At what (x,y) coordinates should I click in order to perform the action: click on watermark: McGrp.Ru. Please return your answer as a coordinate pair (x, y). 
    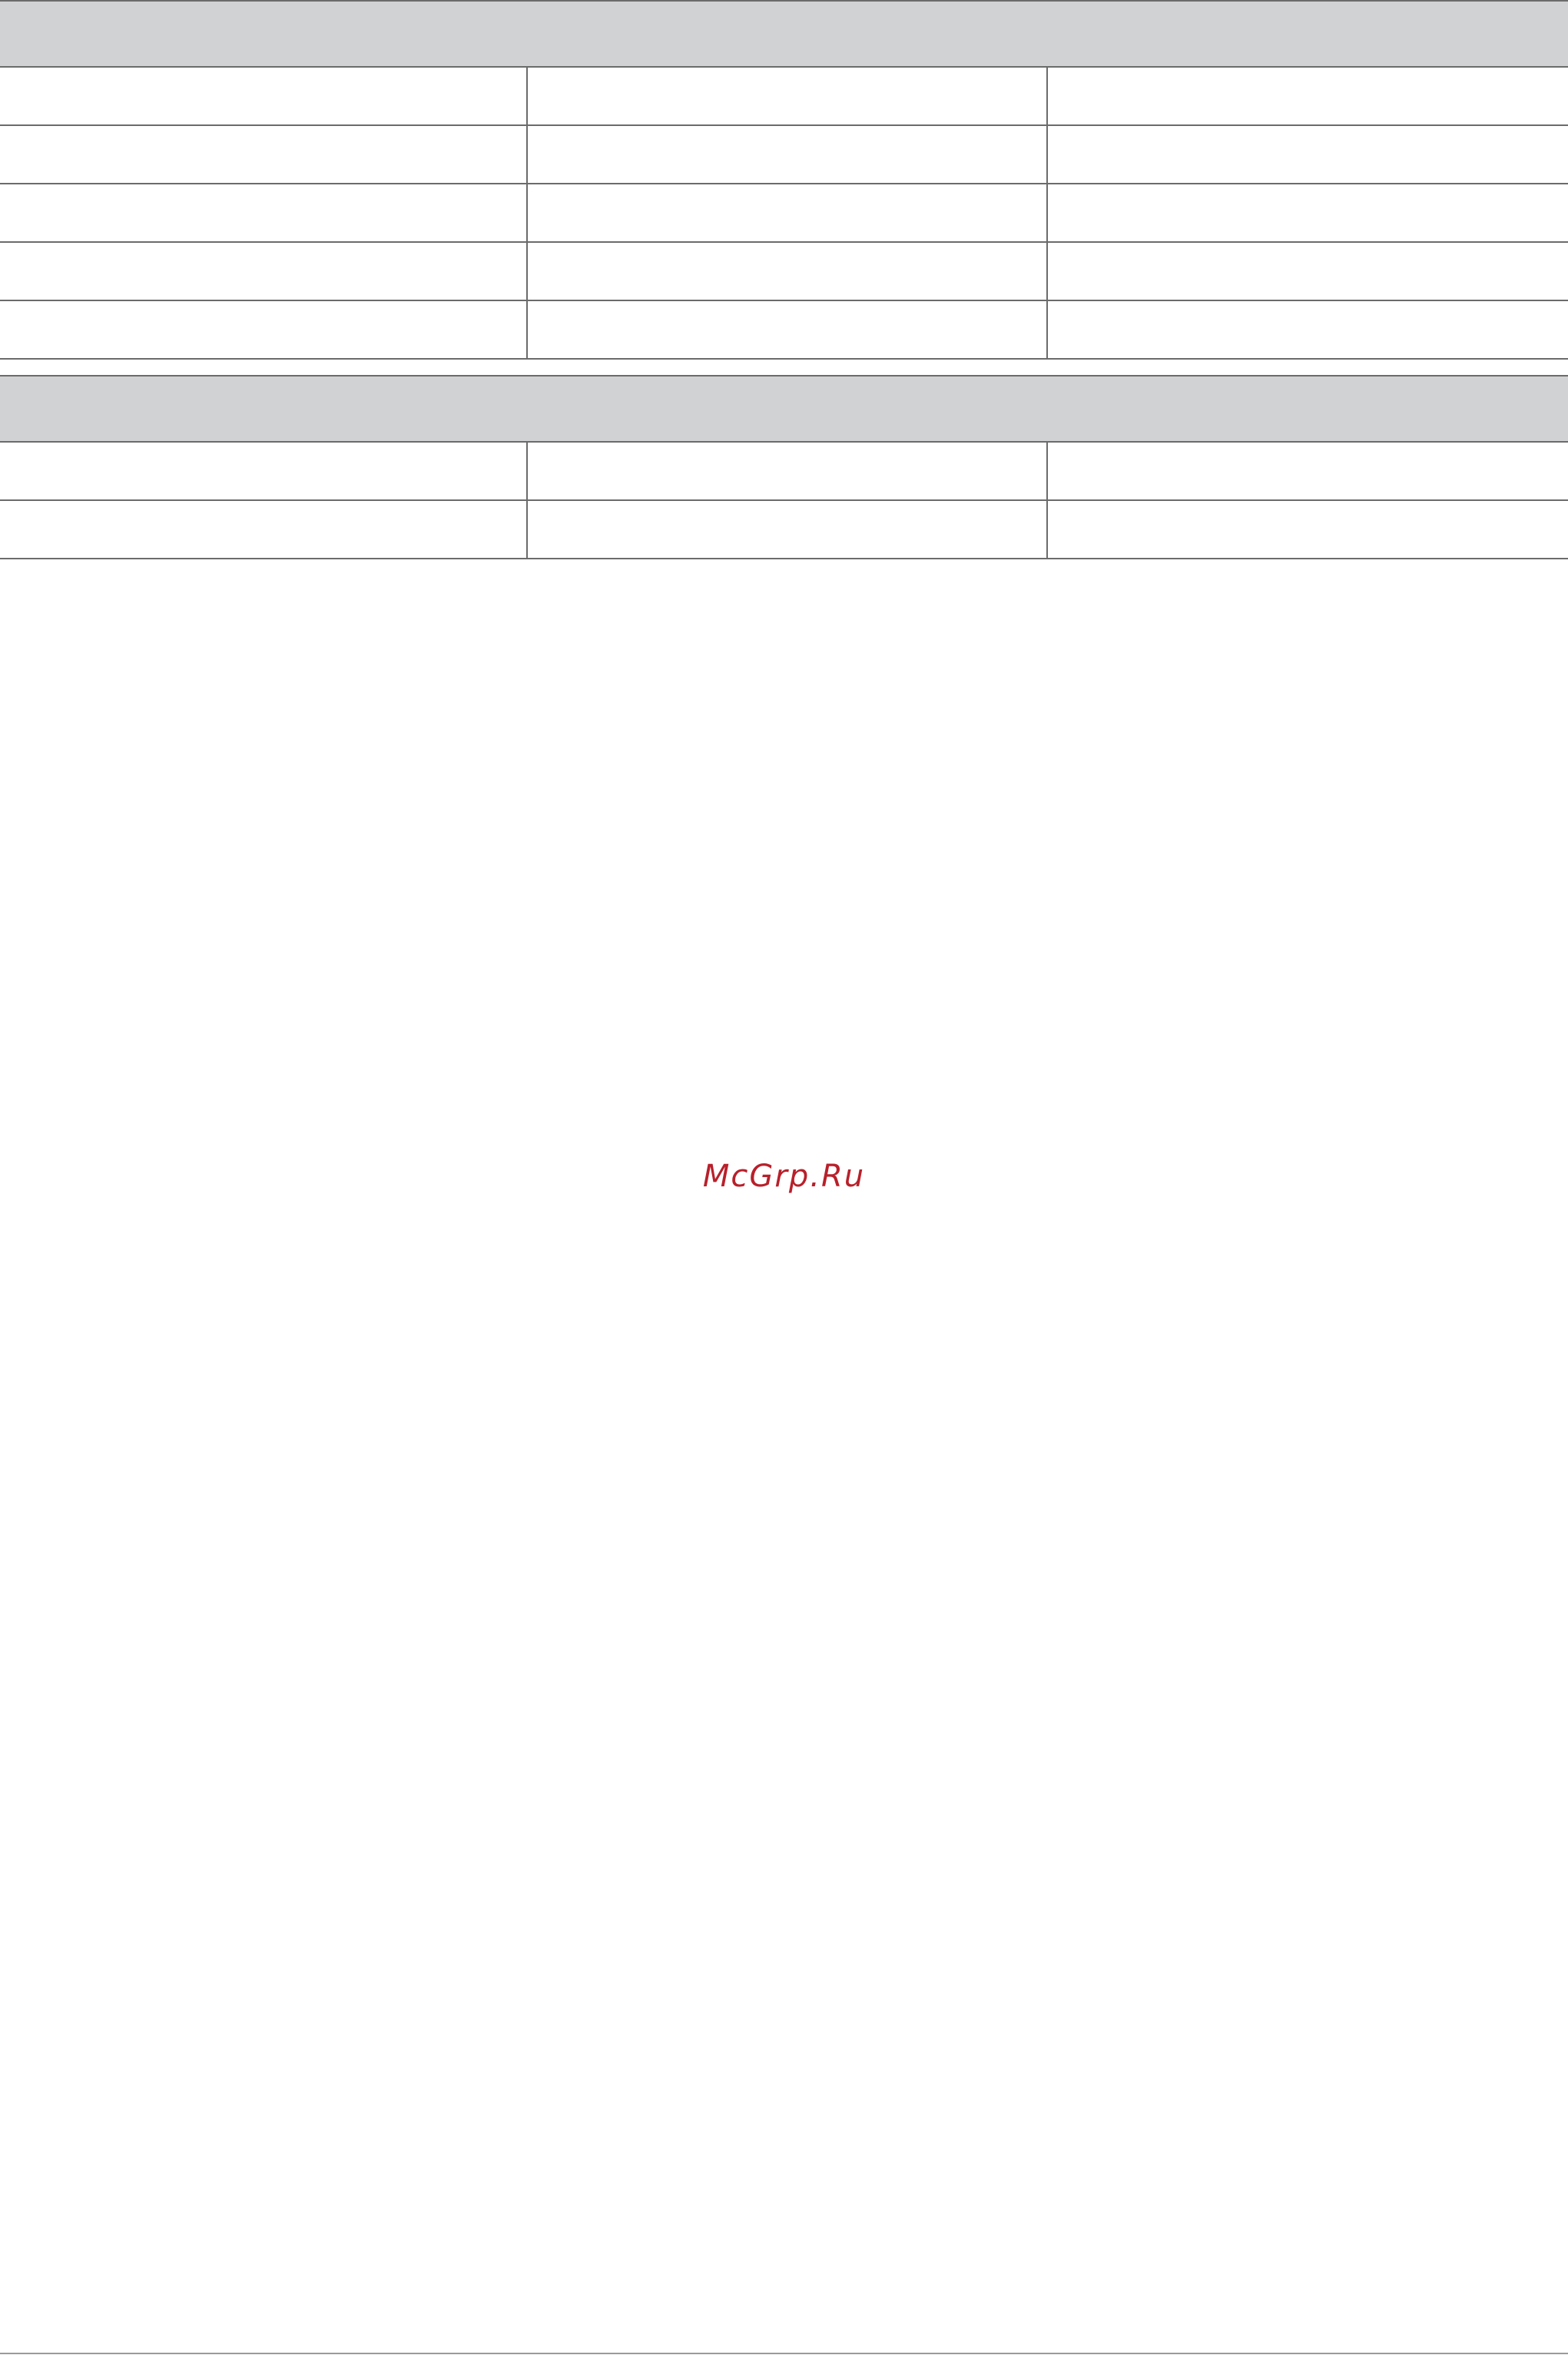
    Looking at the image, I should click on (784, 1176).